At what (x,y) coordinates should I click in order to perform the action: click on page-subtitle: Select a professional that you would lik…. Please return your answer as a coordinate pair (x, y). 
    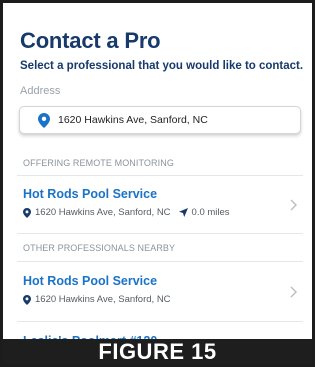
    Looking at the image, I should click on (162, 66).